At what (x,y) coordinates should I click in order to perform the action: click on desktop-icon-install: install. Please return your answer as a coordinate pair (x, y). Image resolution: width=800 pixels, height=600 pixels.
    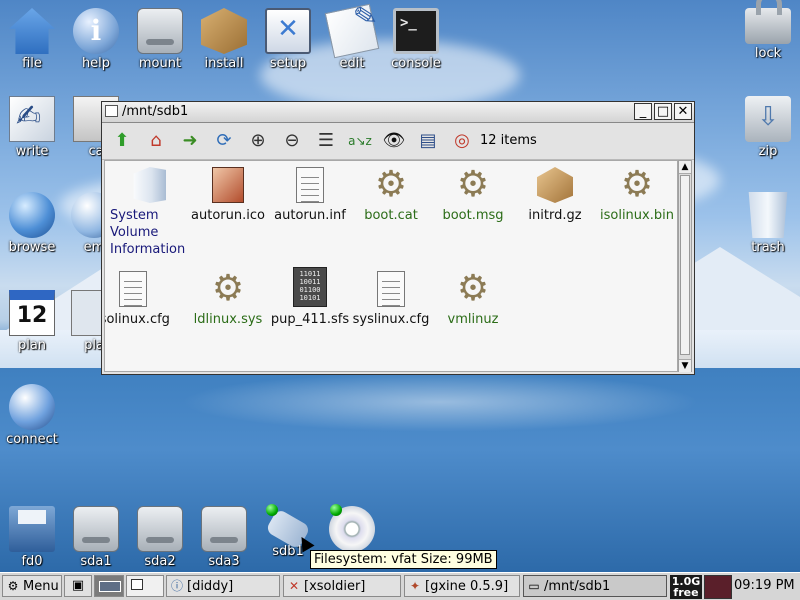
    Looking at the image, I should click on (224, 39).